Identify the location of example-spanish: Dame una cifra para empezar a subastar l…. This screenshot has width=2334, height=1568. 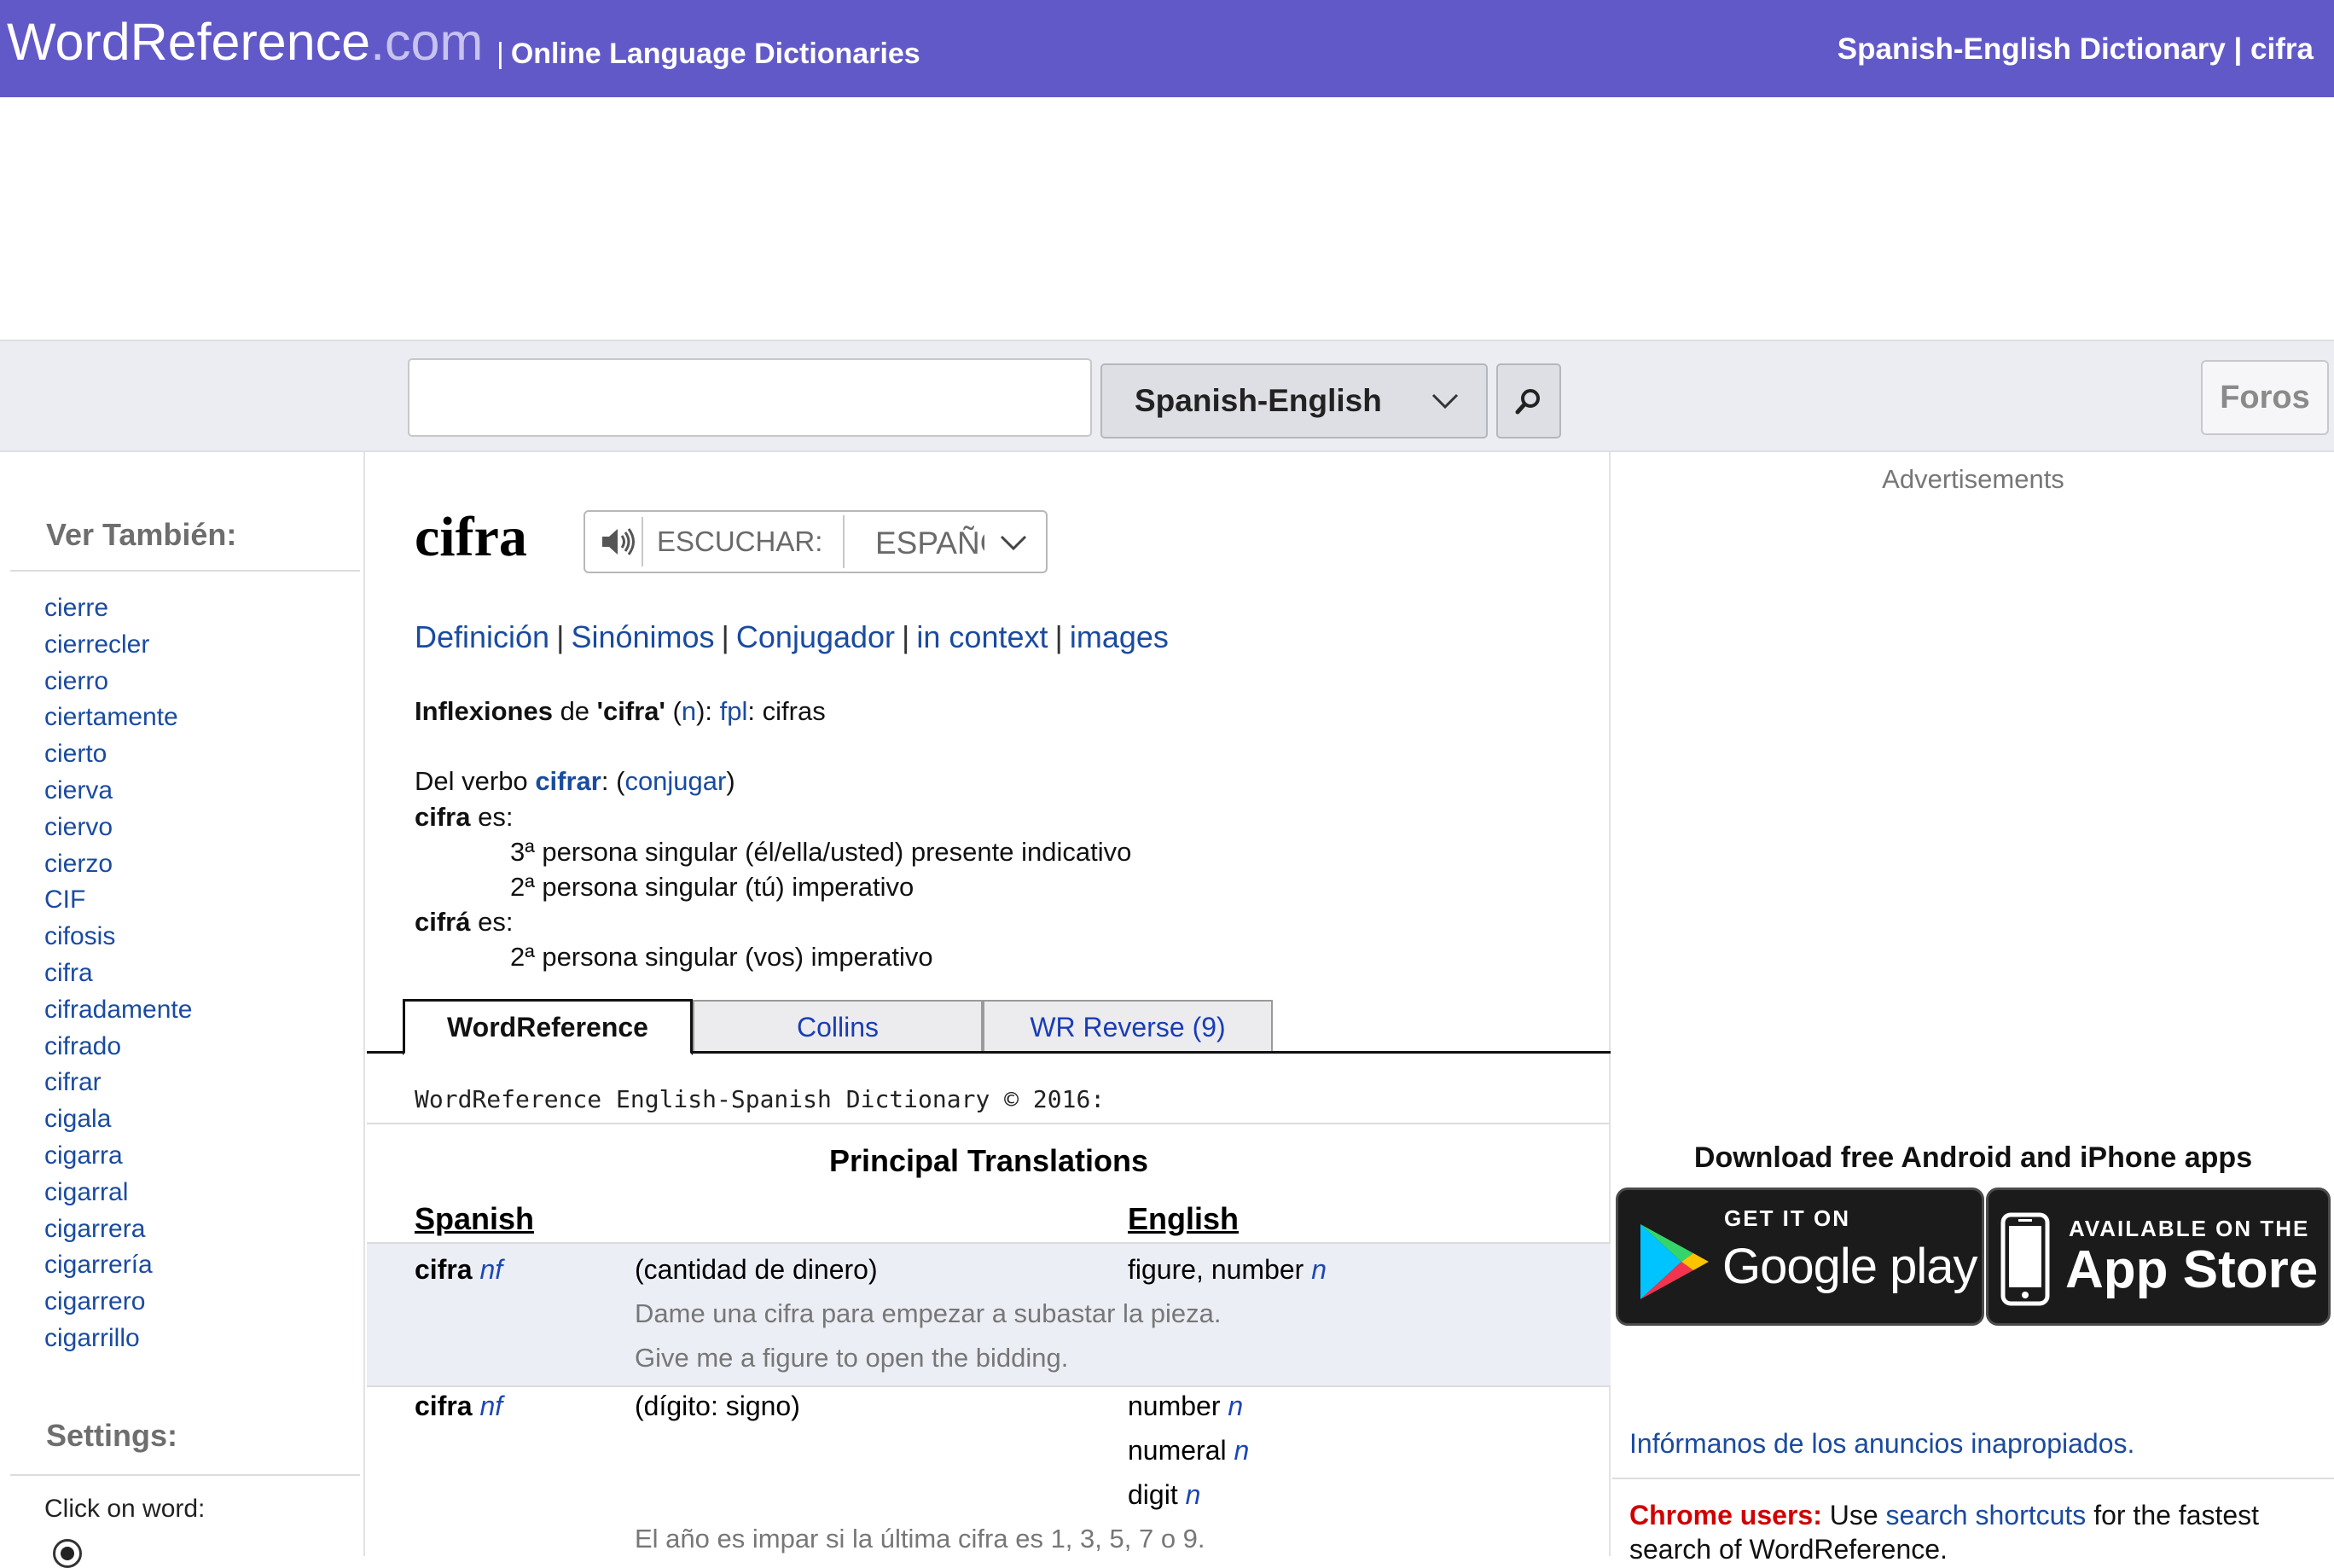
(928, 1313).